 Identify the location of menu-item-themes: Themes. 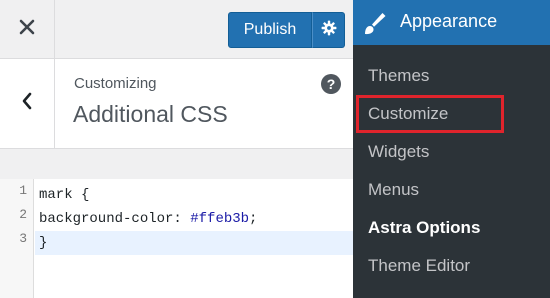
(398, 76).